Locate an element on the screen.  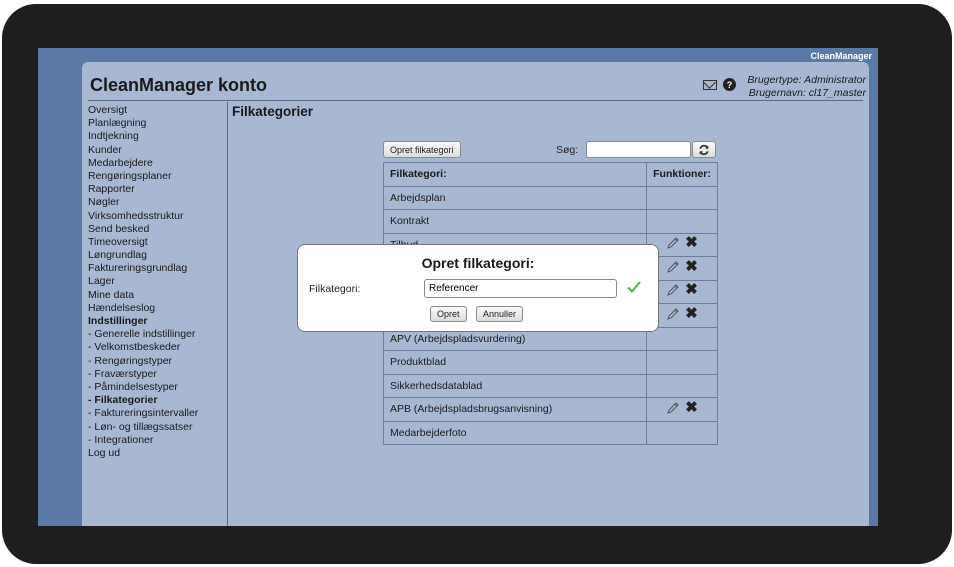
check-icon is located at coordinates (634, 287).